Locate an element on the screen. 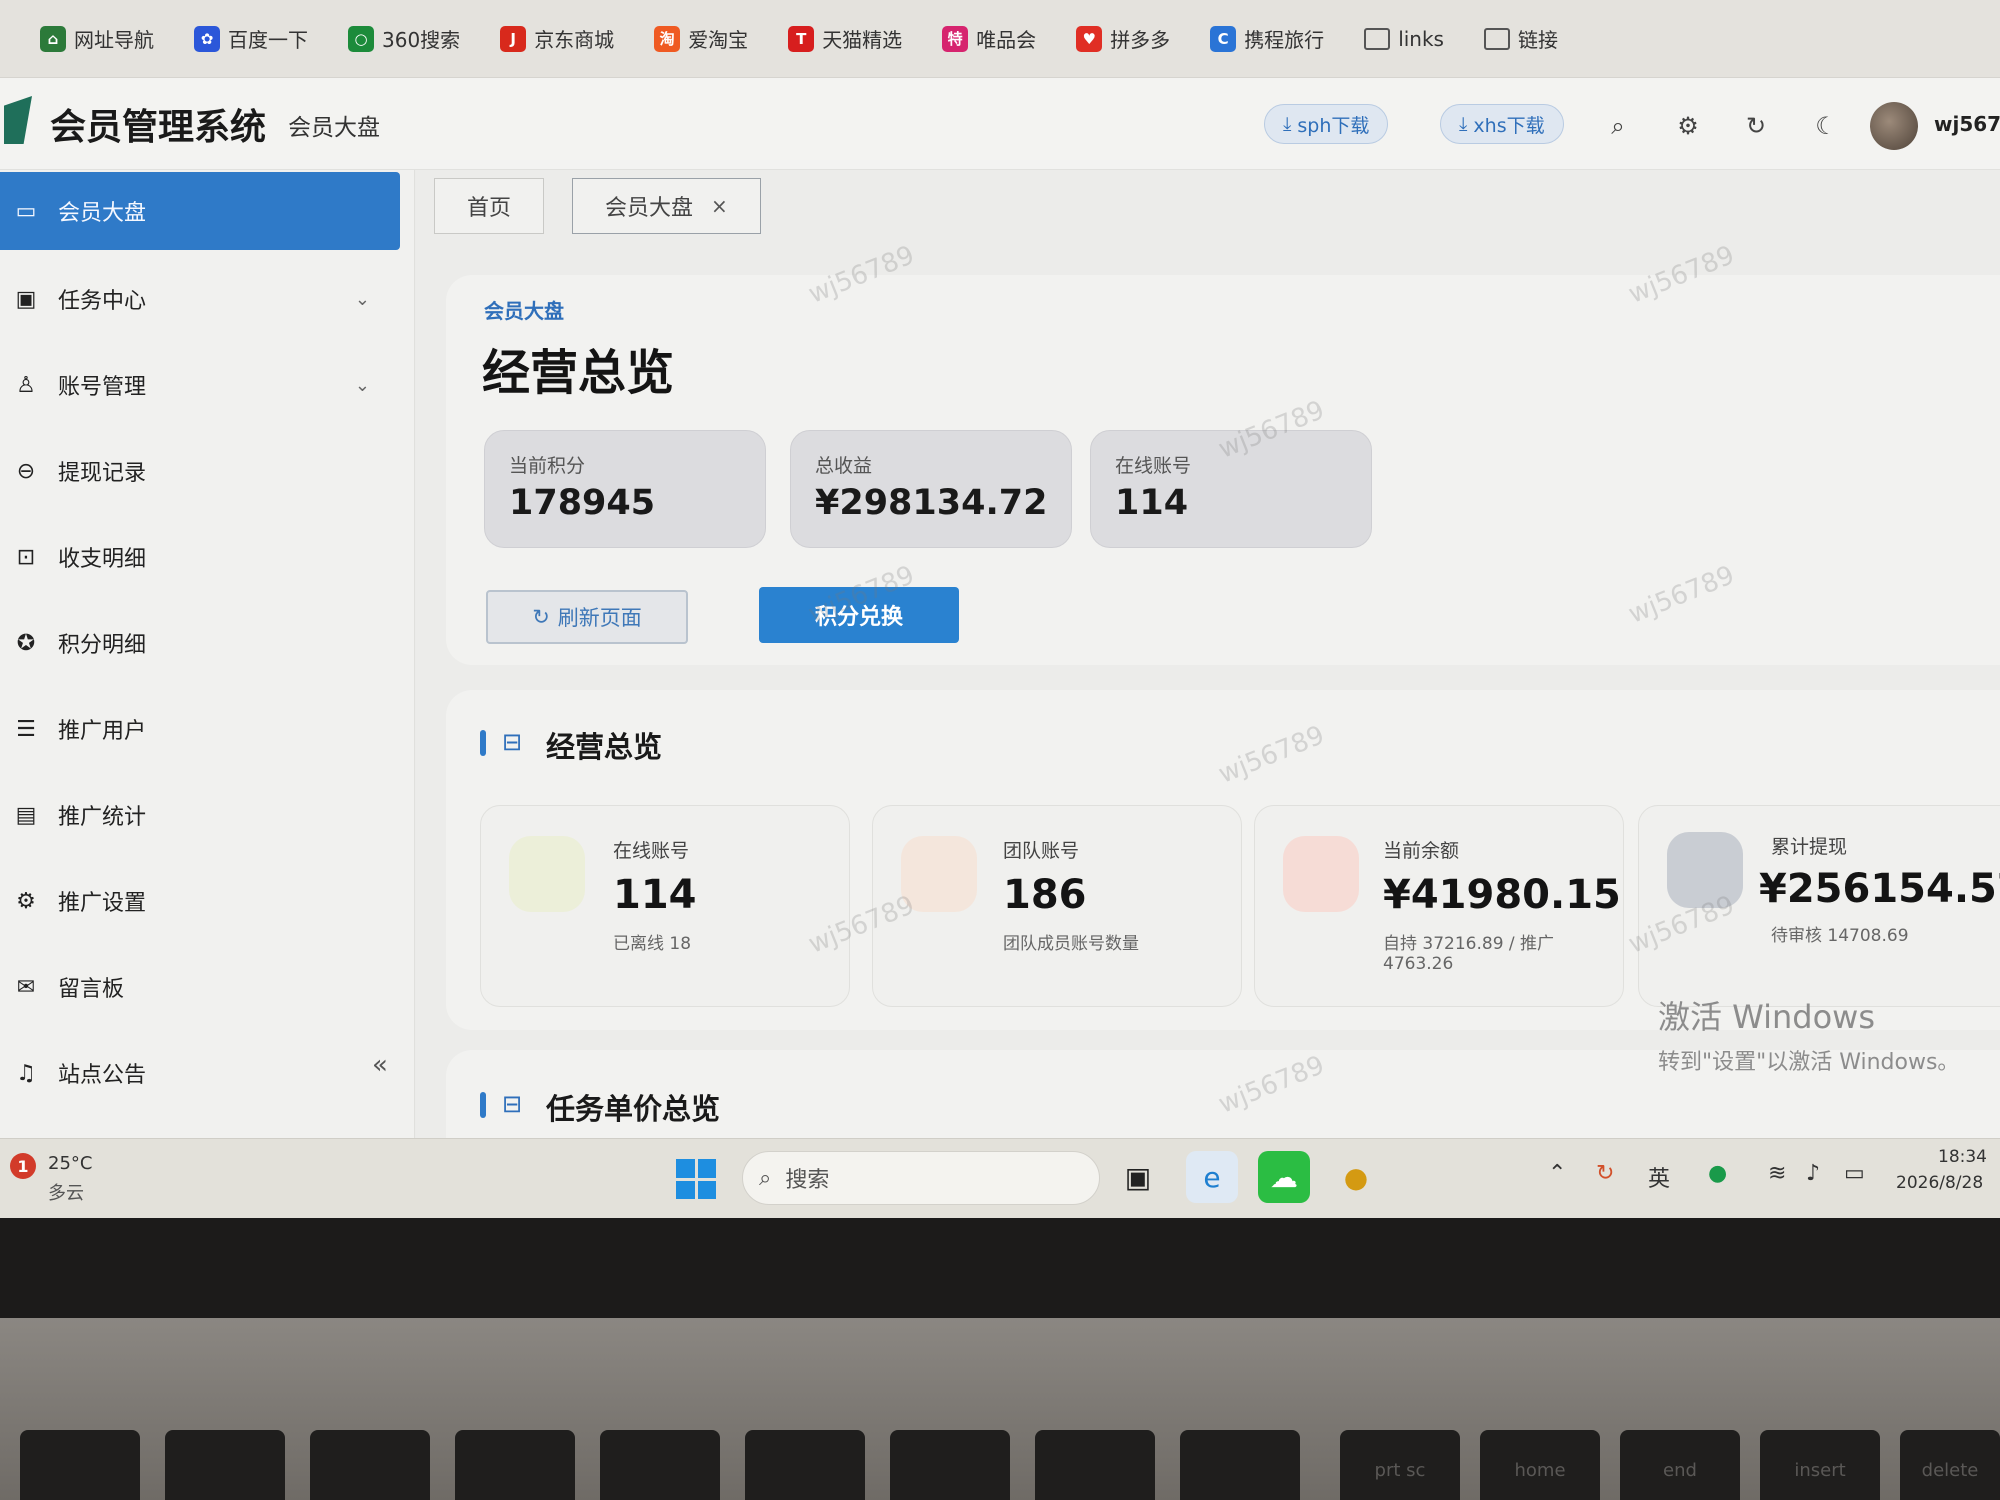 This screenshot has height=1500, width=2000. sph-download-button: ⤓ sph下载 is located at coordinates (1326, 124).